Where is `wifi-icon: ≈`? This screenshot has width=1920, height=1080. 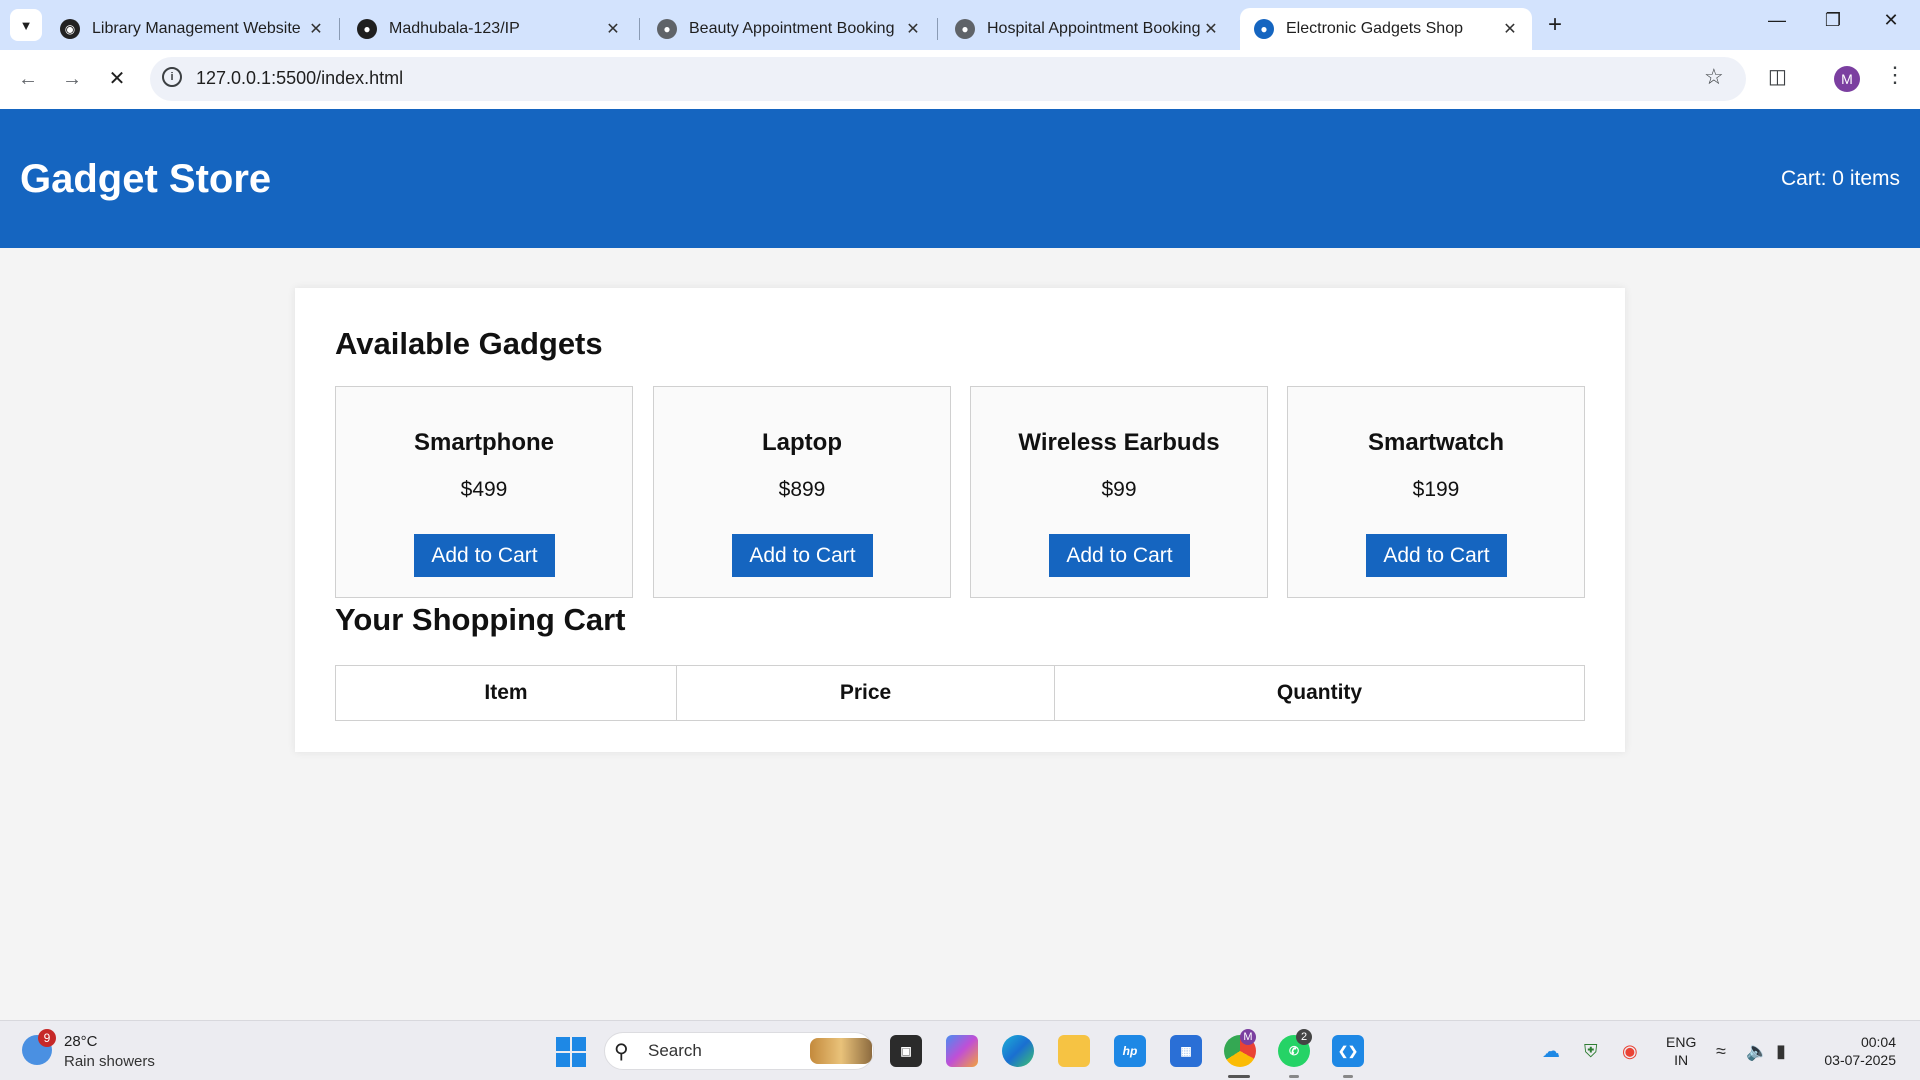 wifi-icon: ≈ is located at coordinates (1721, 1051).